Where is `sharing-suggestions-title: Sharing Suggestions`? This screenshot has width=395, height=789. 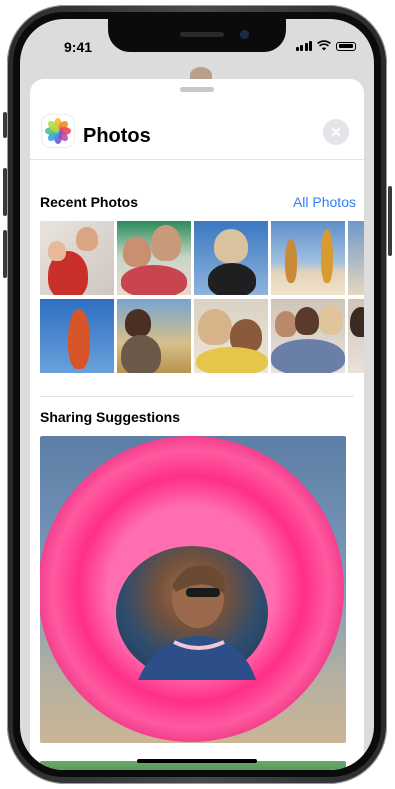
sharing-suggestions-title: Sharing Suggestions is located at coordinates (110, 417).